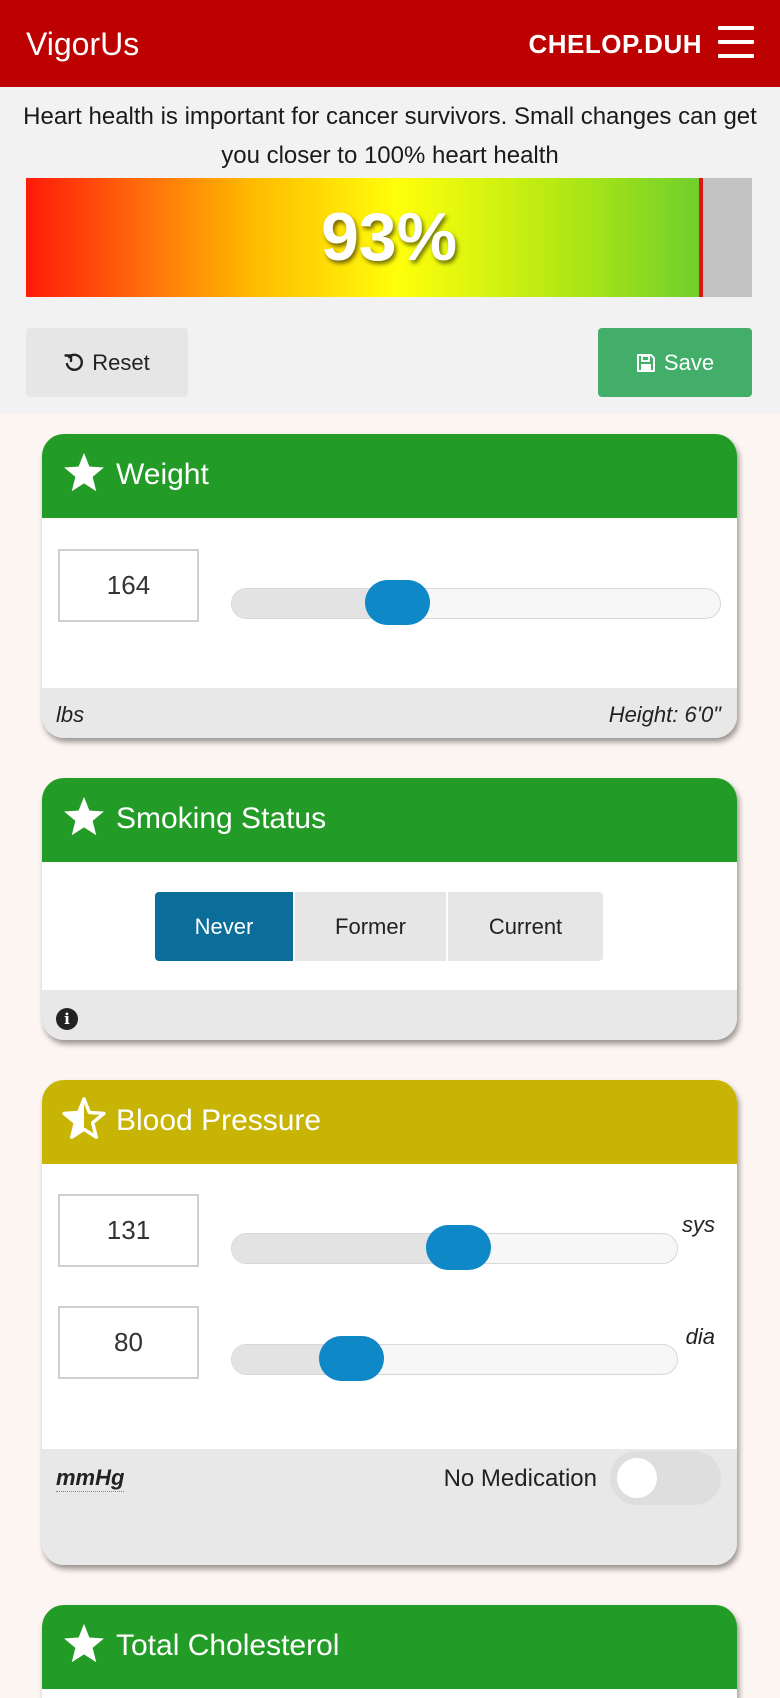 This screenshot has height=1698, width=780. I want to click on smoking-option-never: Never, so click(224, 926).